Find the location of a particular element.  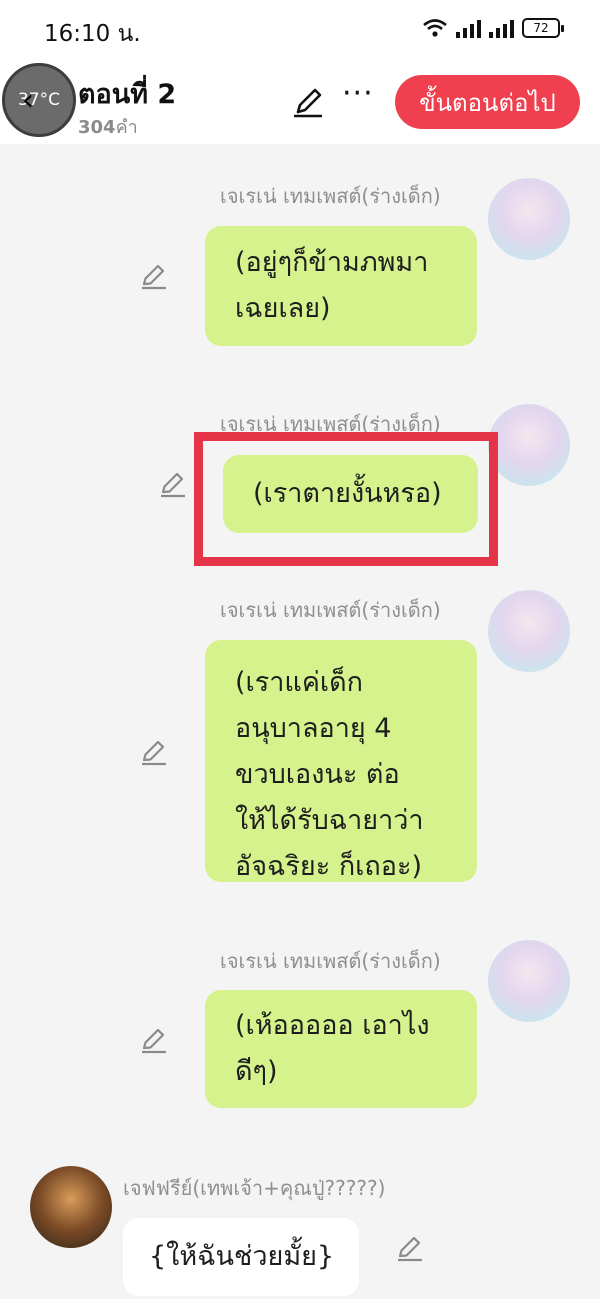

sender-name: เจฟฟรีย์(เทพเจ้า+คุณปู่?????) is located at coordinates (254, 1188).